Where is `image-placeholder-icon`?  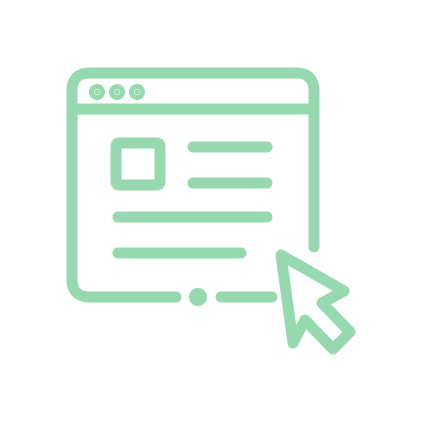
image-placeholder-icon is located at coordinates (138, 164).